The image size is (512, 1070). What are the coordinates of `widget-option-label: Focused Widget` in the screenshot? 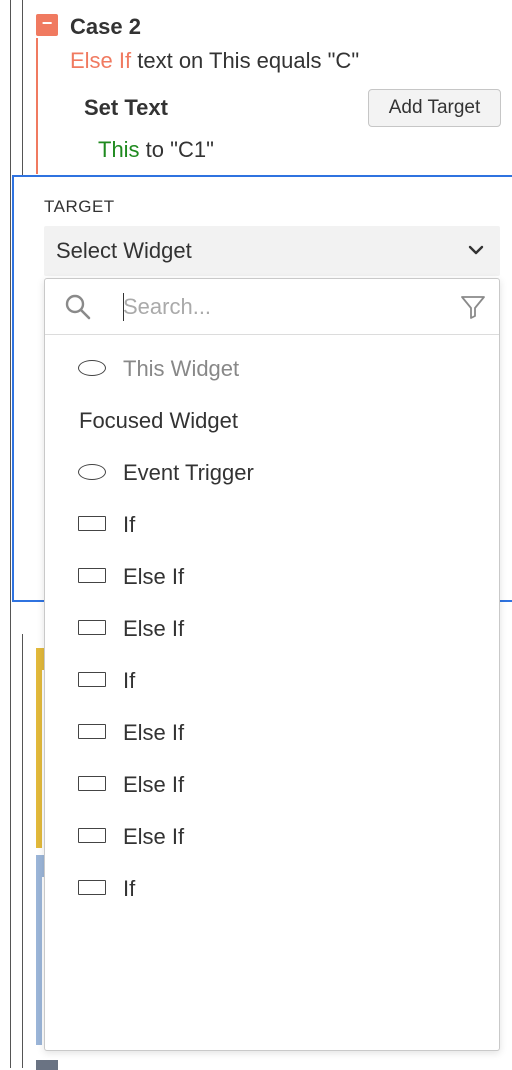 It's located at (158, 420).